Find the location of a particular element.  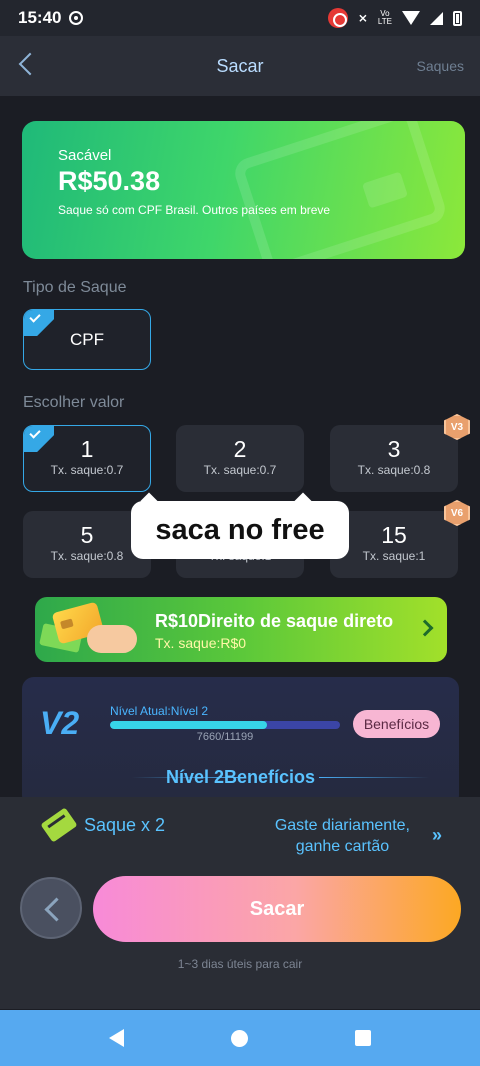

daily-spend-link: Gaste diariamente, ganhe cartão is located at coordinates (342, 836).